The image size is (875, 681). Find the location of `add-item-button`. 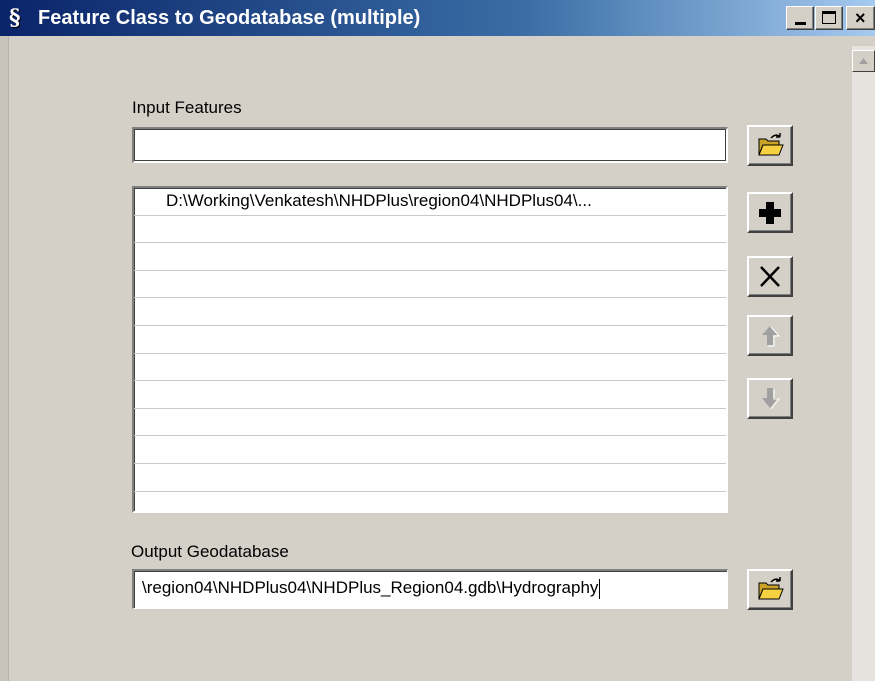

add-item-button is located at coordinates (770, 212).